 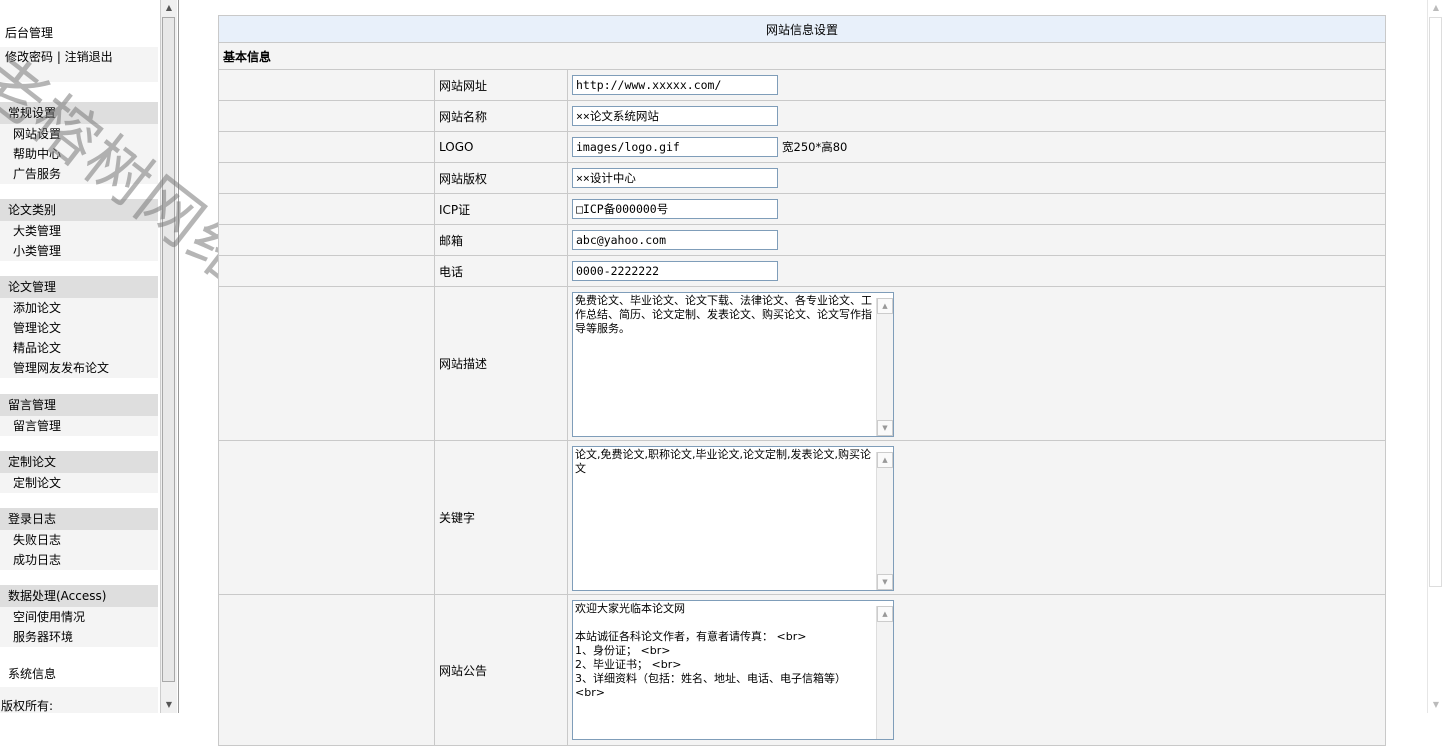 What do you see at coordinates (79, 251) in the screenshot?
I see `nav-item-minor-category: 小类管理` at bounding box center [79, 251].